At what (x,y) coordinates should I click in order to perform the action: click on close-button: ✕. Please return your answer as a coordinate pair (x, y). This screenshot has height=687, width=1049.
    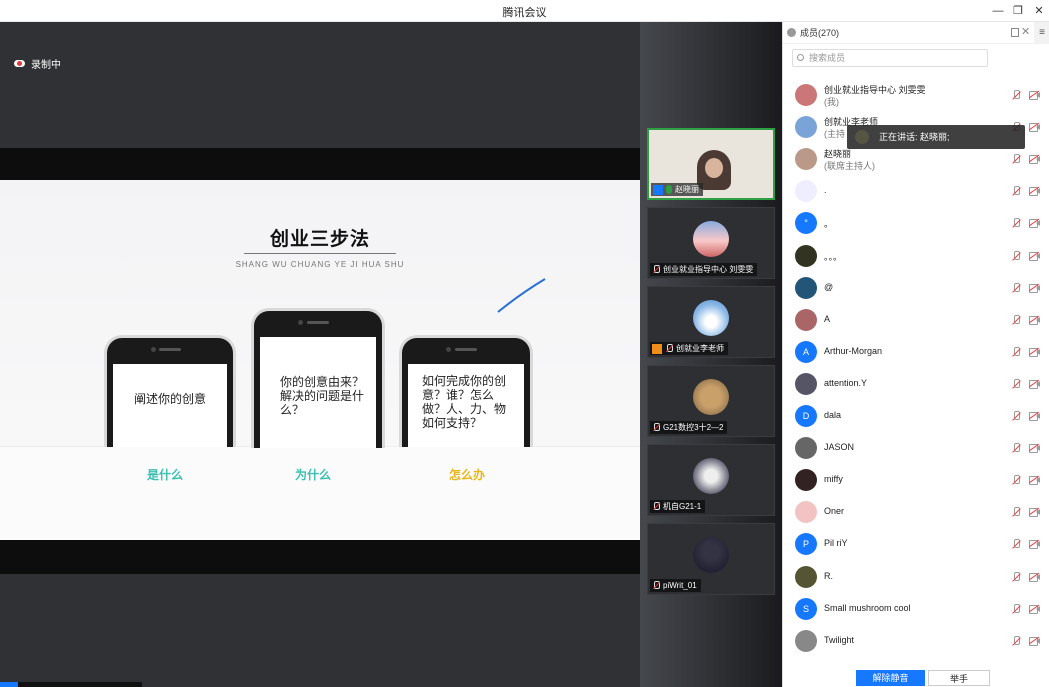
    Looking at the image, I should click on (1039, 11).